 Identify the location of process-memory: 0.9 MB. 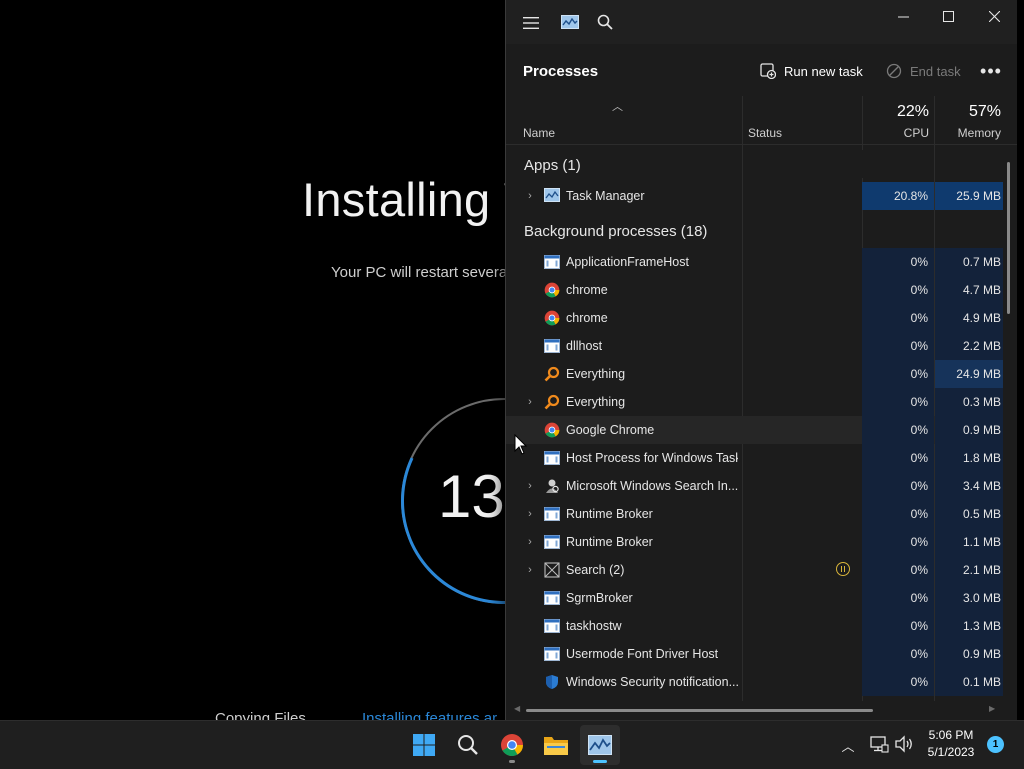
(969, 430).